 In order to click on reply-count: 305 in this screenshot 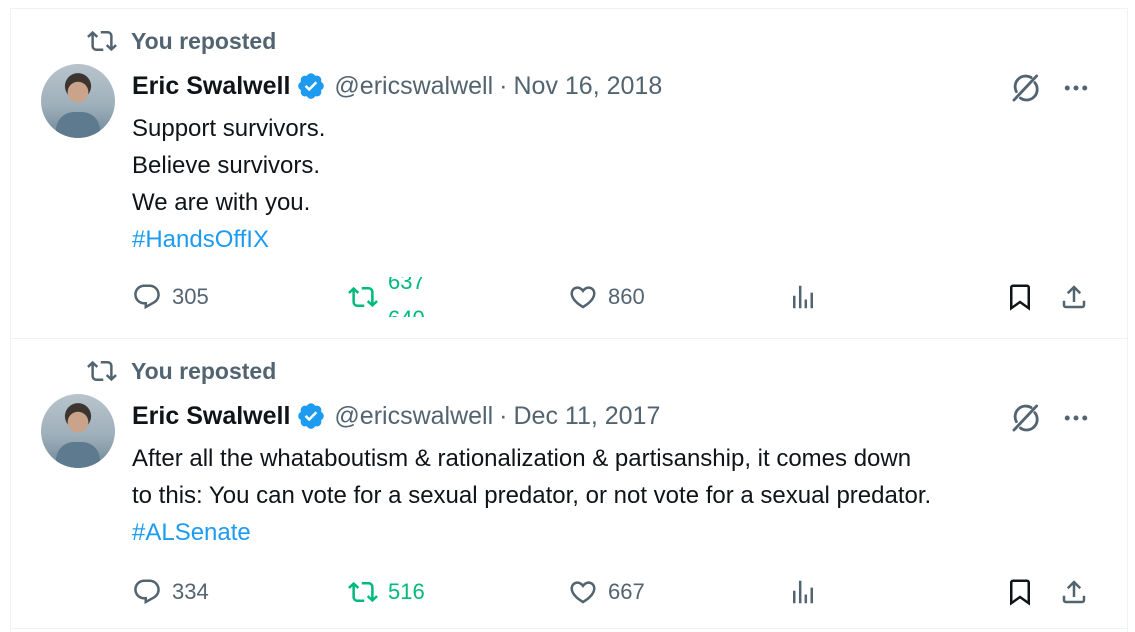, I will do `click(190, 296)`.